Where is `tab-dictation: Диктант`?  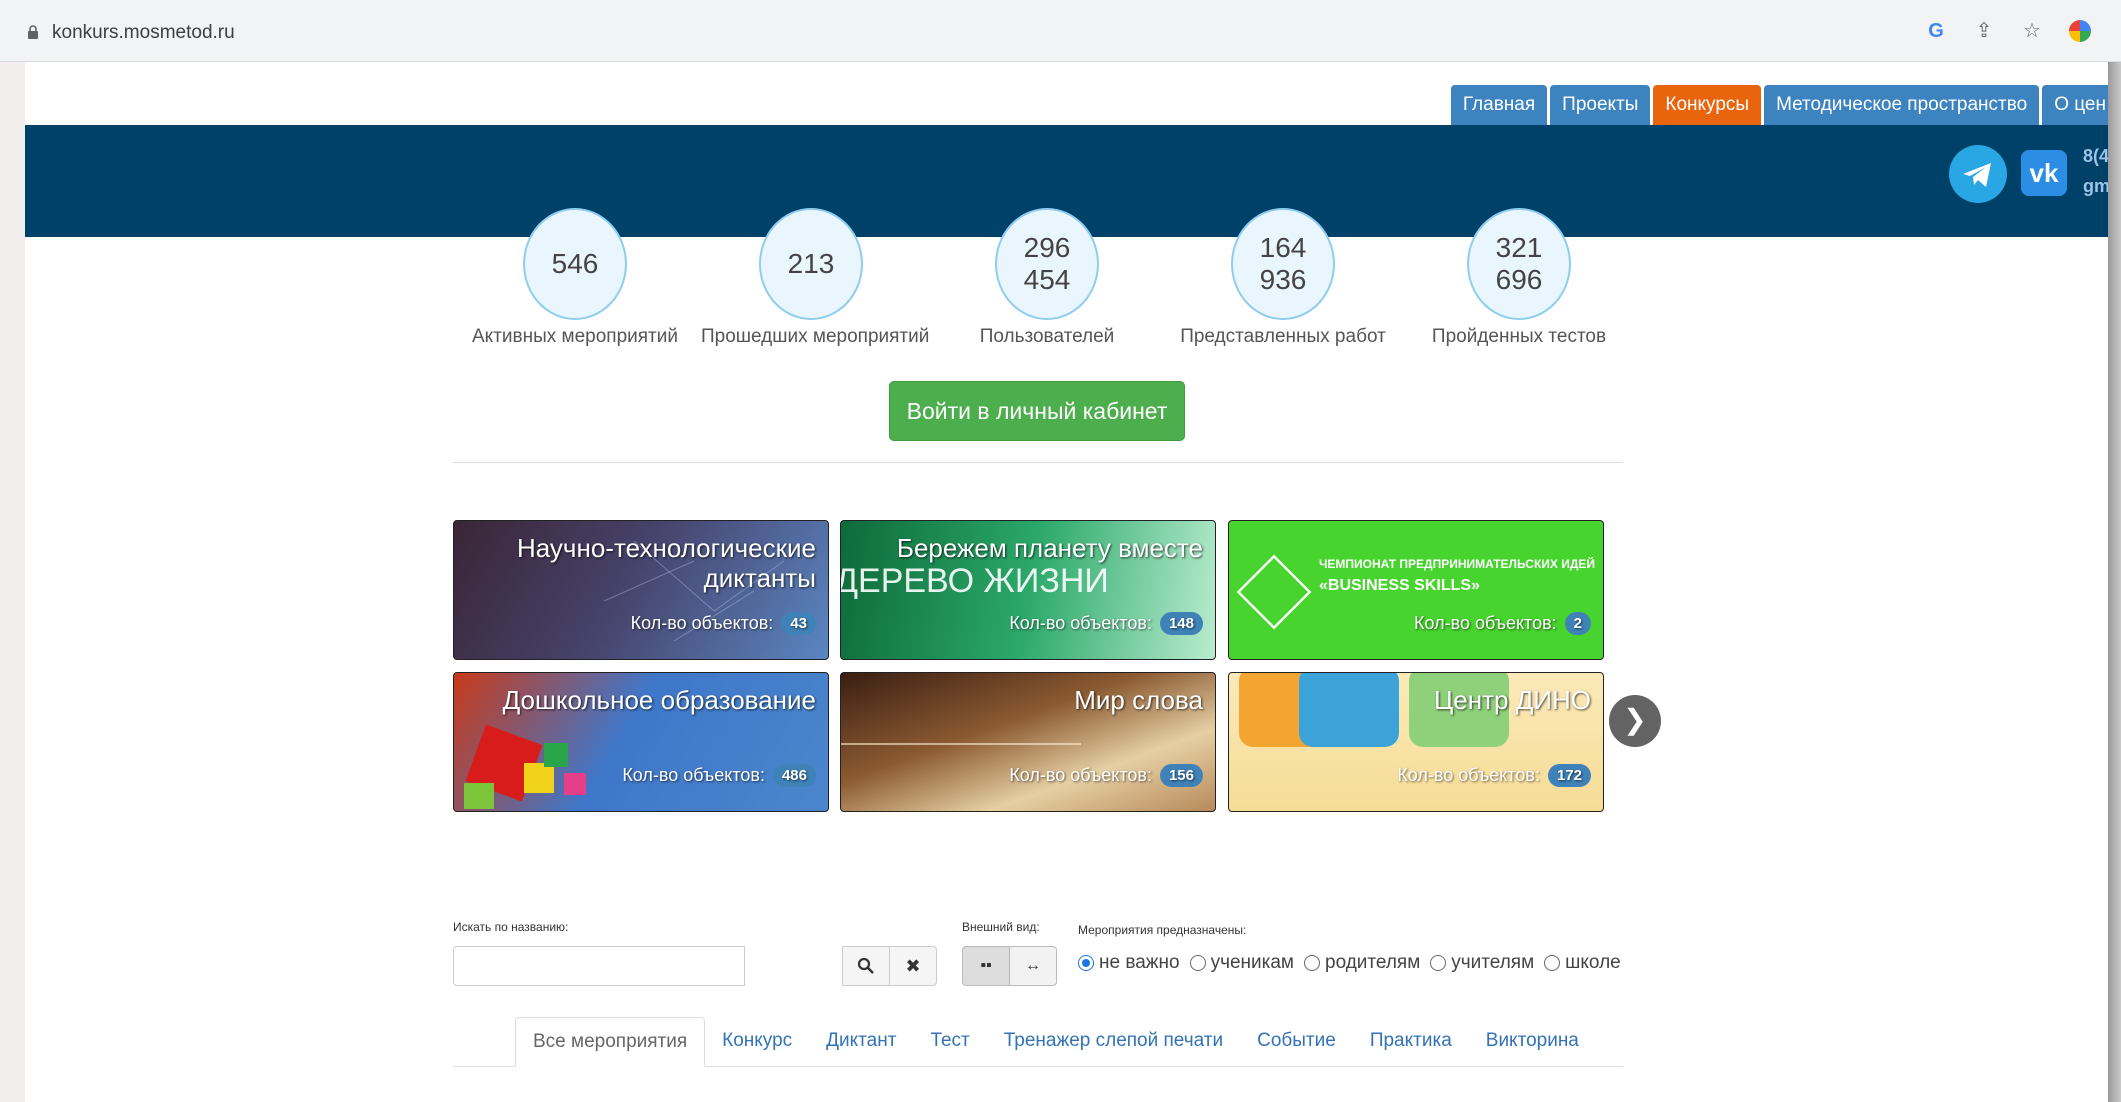
tab-dictation: Диктант is located at coordinates (861, 1042).